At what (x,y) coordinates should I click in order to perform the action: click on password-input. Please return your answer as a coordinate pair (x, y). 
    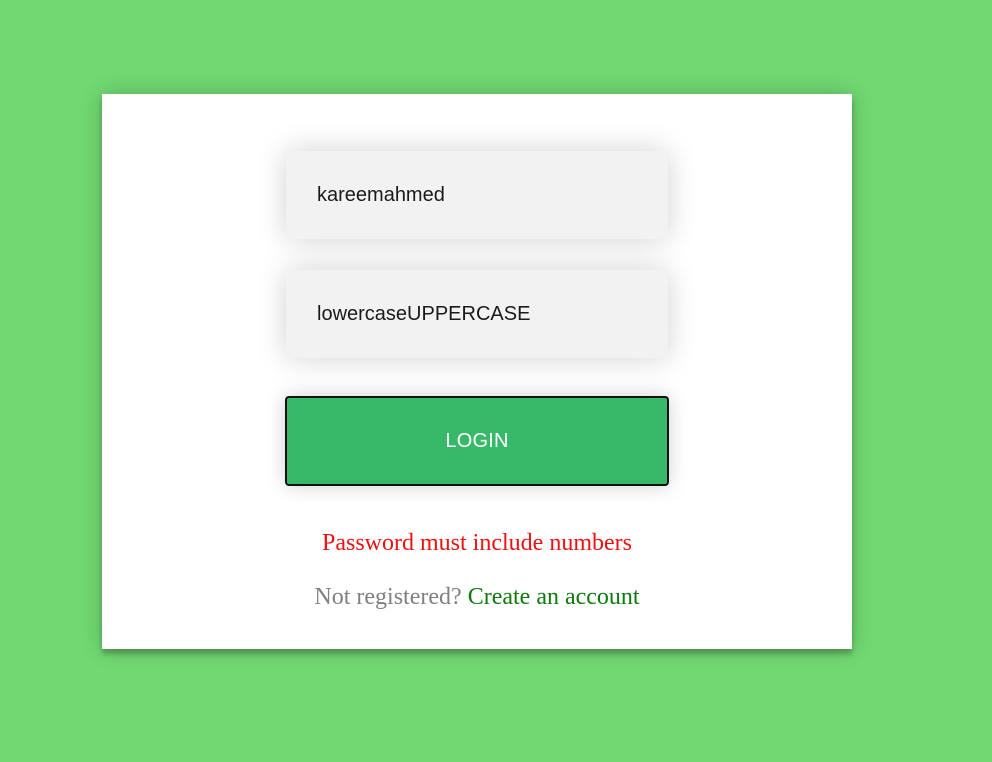
    Looking at the image, I should click on (477, 314).